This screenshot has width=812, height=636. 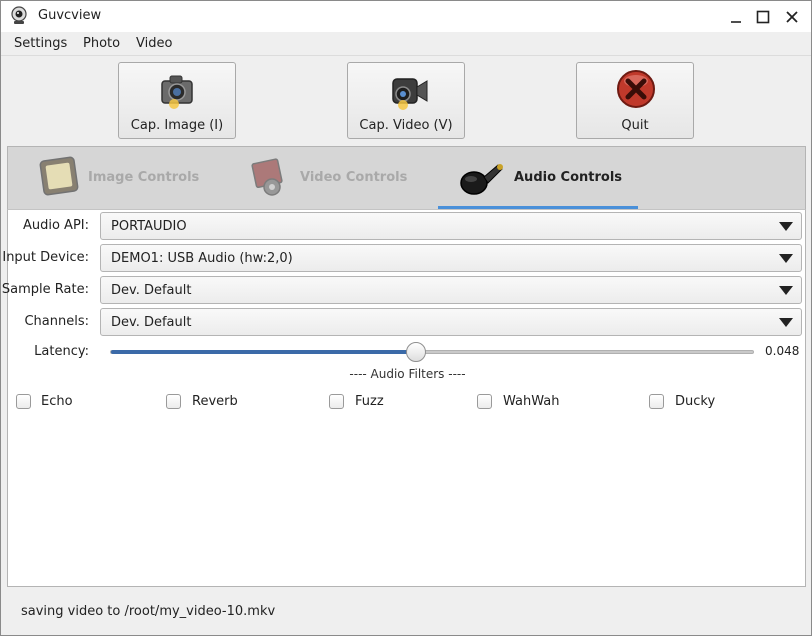 I want to click on image-controls-icon, so click(x=60, y=177).